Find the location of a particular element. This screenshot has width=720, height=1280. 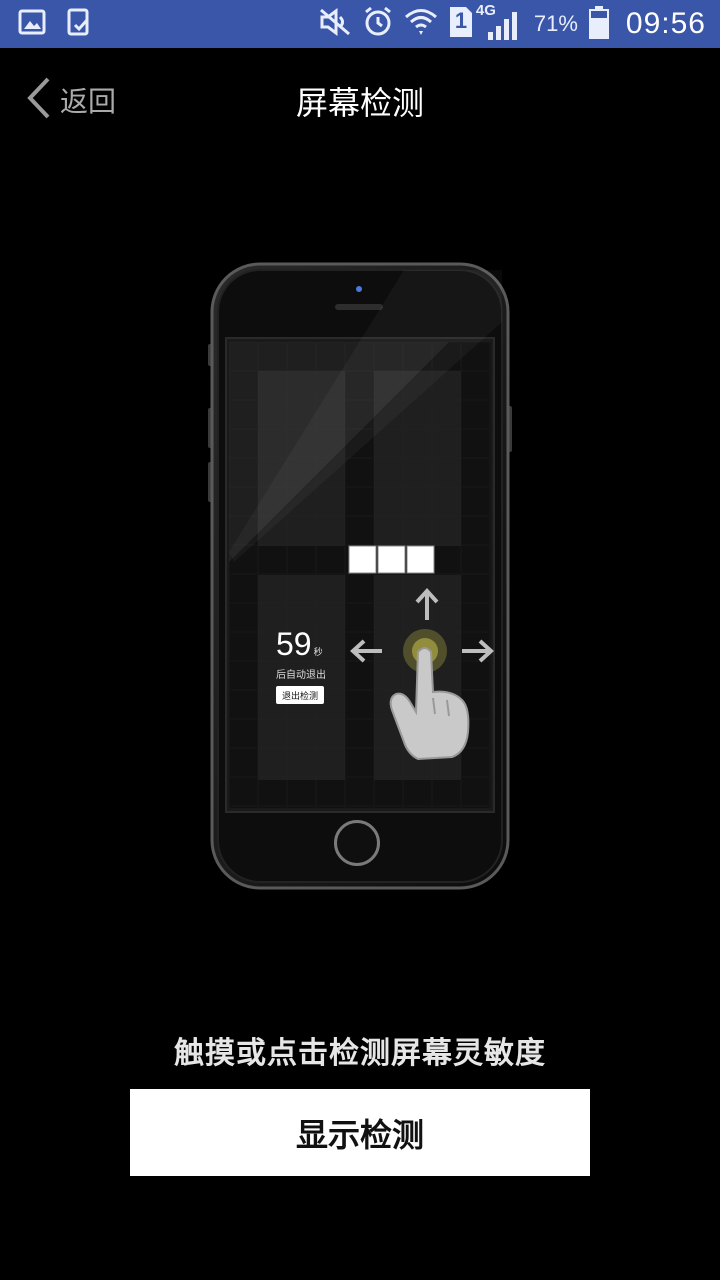

sim-icon: 1 is located at coordinates (461, 24).